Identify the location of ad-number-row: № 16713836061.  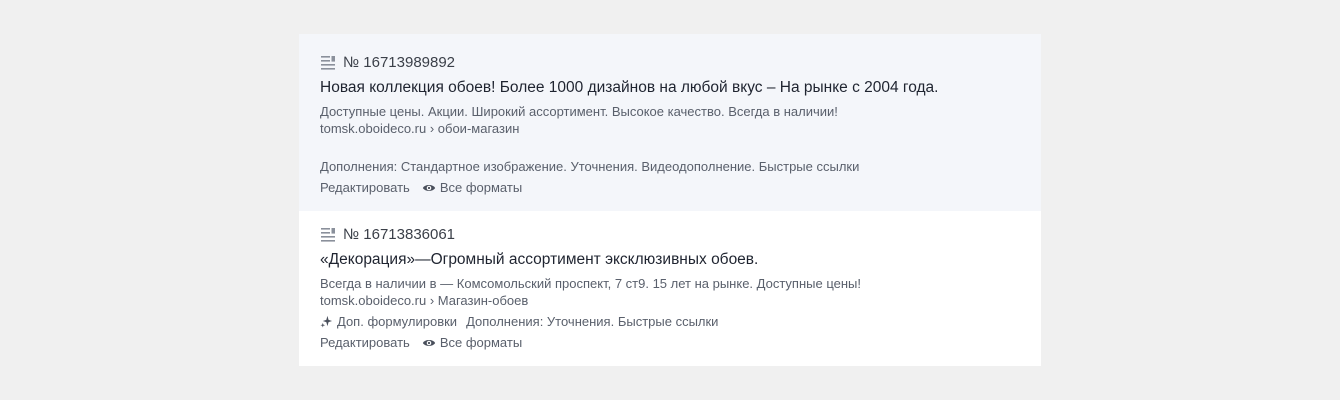
(387, 234).